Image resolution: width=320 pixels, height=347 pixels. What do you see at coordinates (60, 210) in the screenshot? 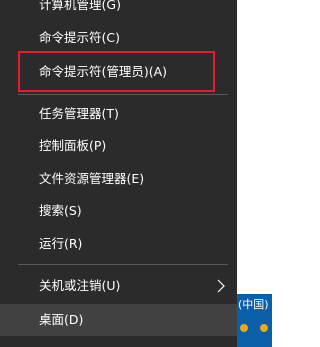
I see `menu-item-label: 搜索(S)` at bounding box center [60, 210].